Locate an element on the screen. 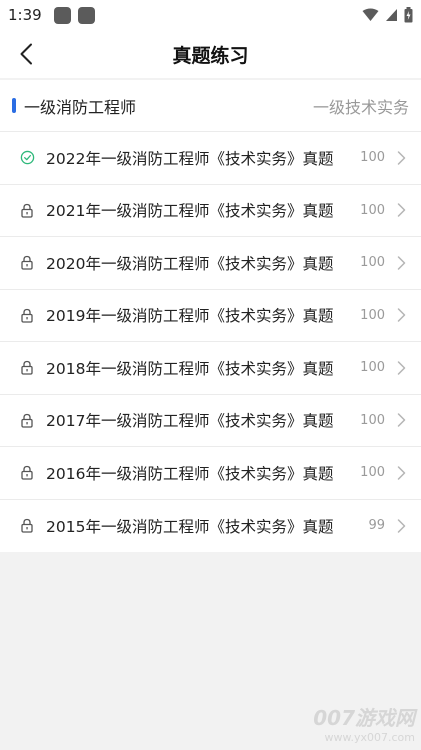 Image resolution: width=421 pixels, height=750 pixels. exam-title: 2015年一级消防工程师《技术实务》真题 is located at coordinates (190, 526).